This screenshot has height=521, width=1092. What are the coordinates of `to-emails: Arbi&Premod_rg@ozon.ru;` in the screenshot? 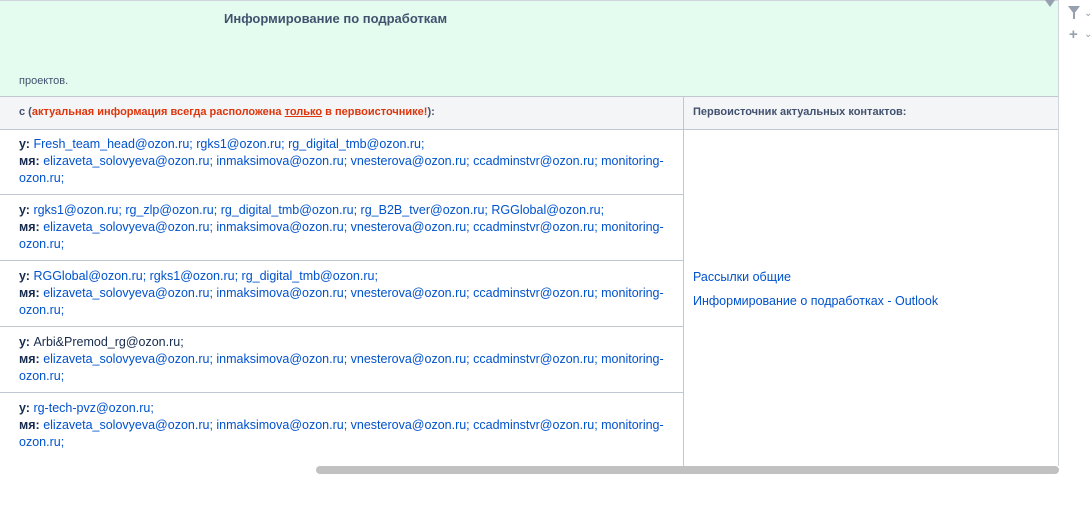 It's located at (108, 342).